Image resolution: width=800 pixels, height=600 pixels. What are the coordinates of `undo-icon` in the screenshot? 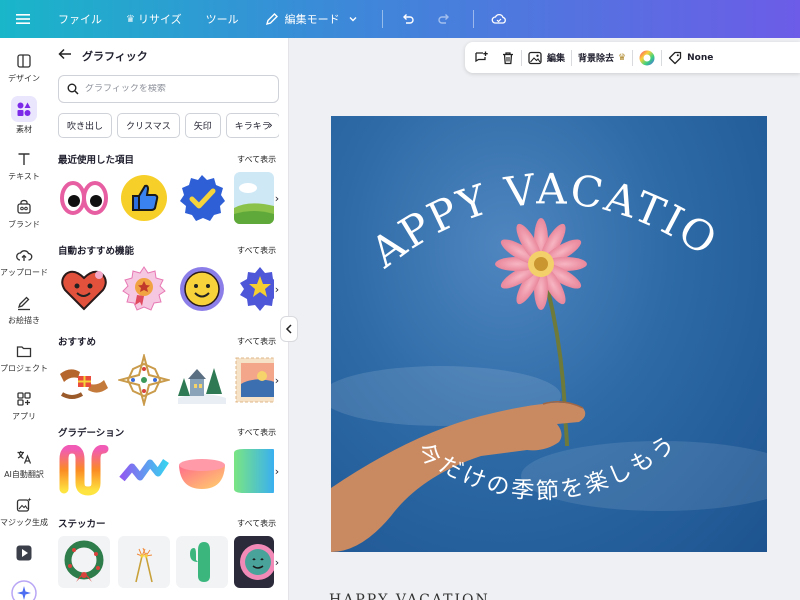 It's located at (408, 19).